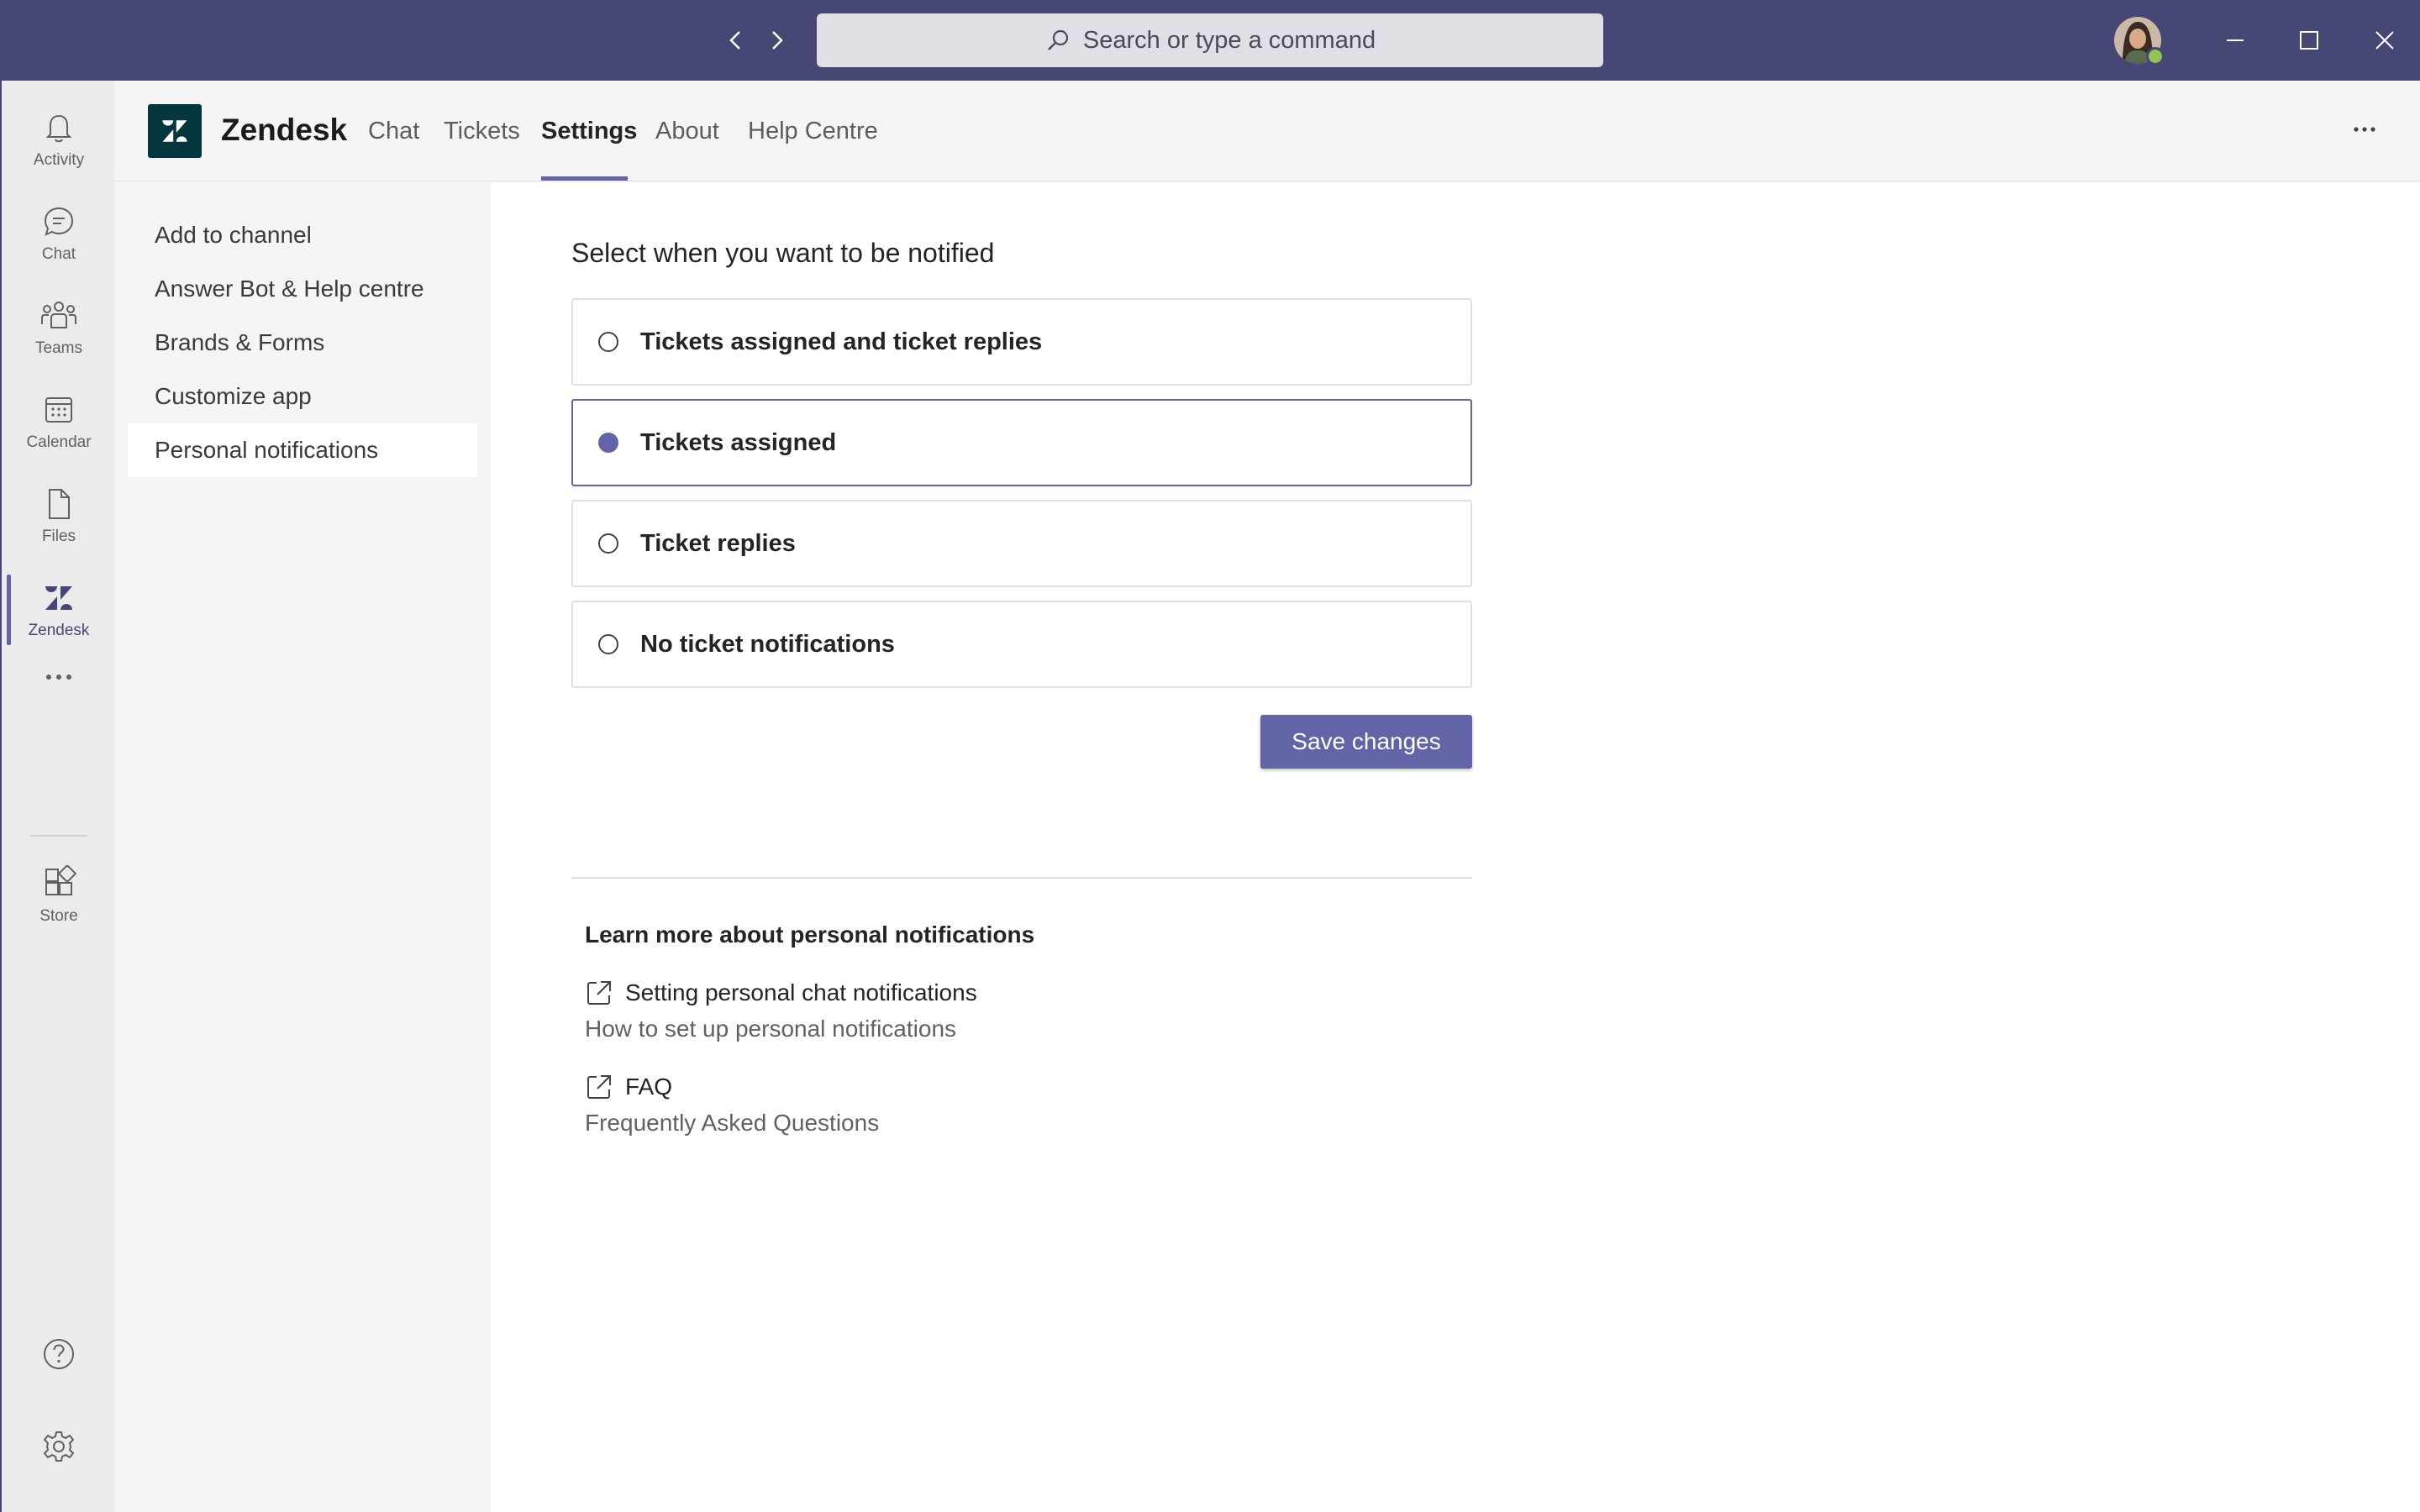 This screenshot has width=2420, height=1512. Describe the element at coordinates (58, 221) in the screenshot. I see `chat-icon` at that location.